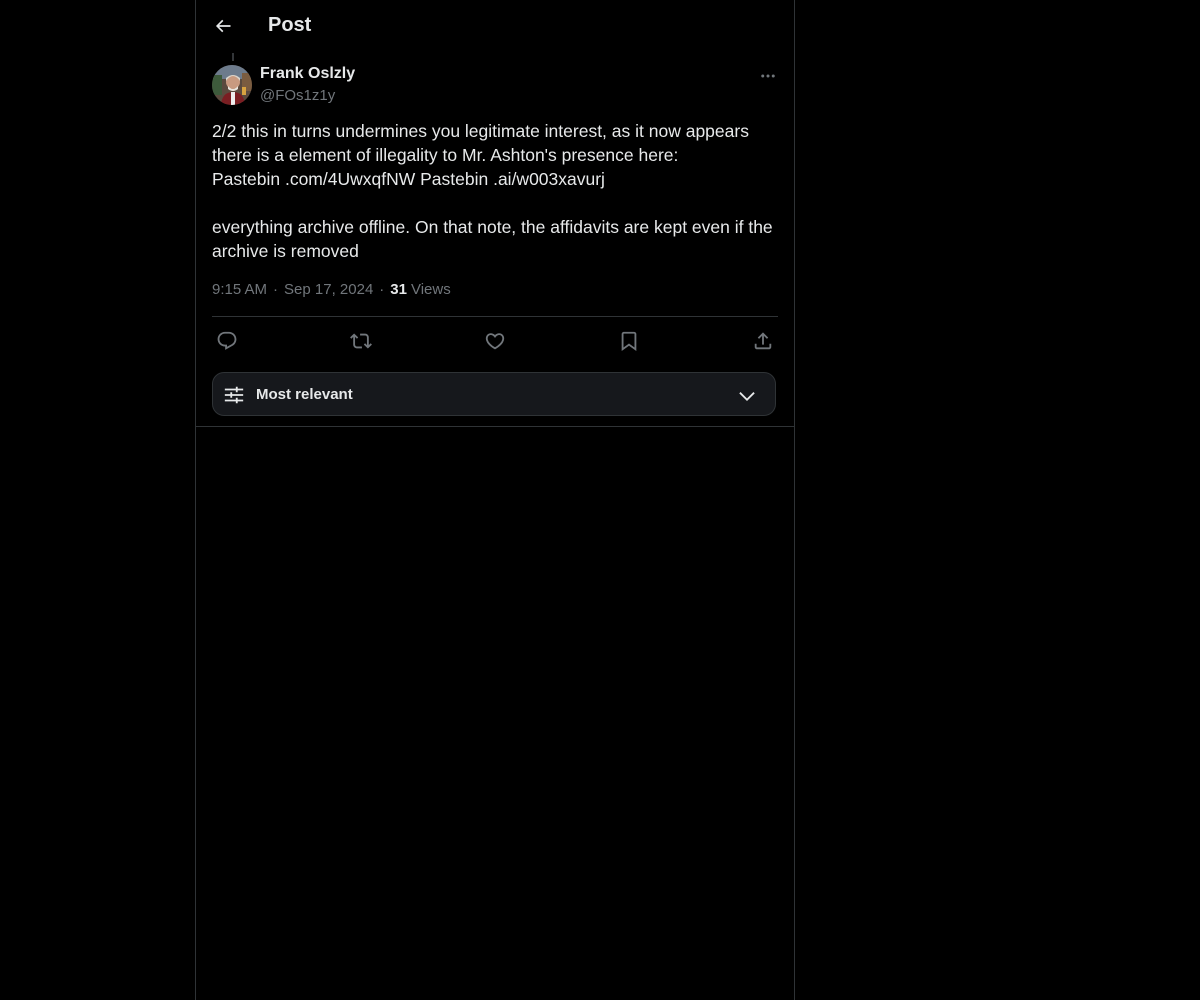 Image resolution: width=1200 pixels, height=1000 pixels. What do you see at coordinates (233, 57) in the screenshot?
I see `thread-connector-line` at bounding box center [233, 57].